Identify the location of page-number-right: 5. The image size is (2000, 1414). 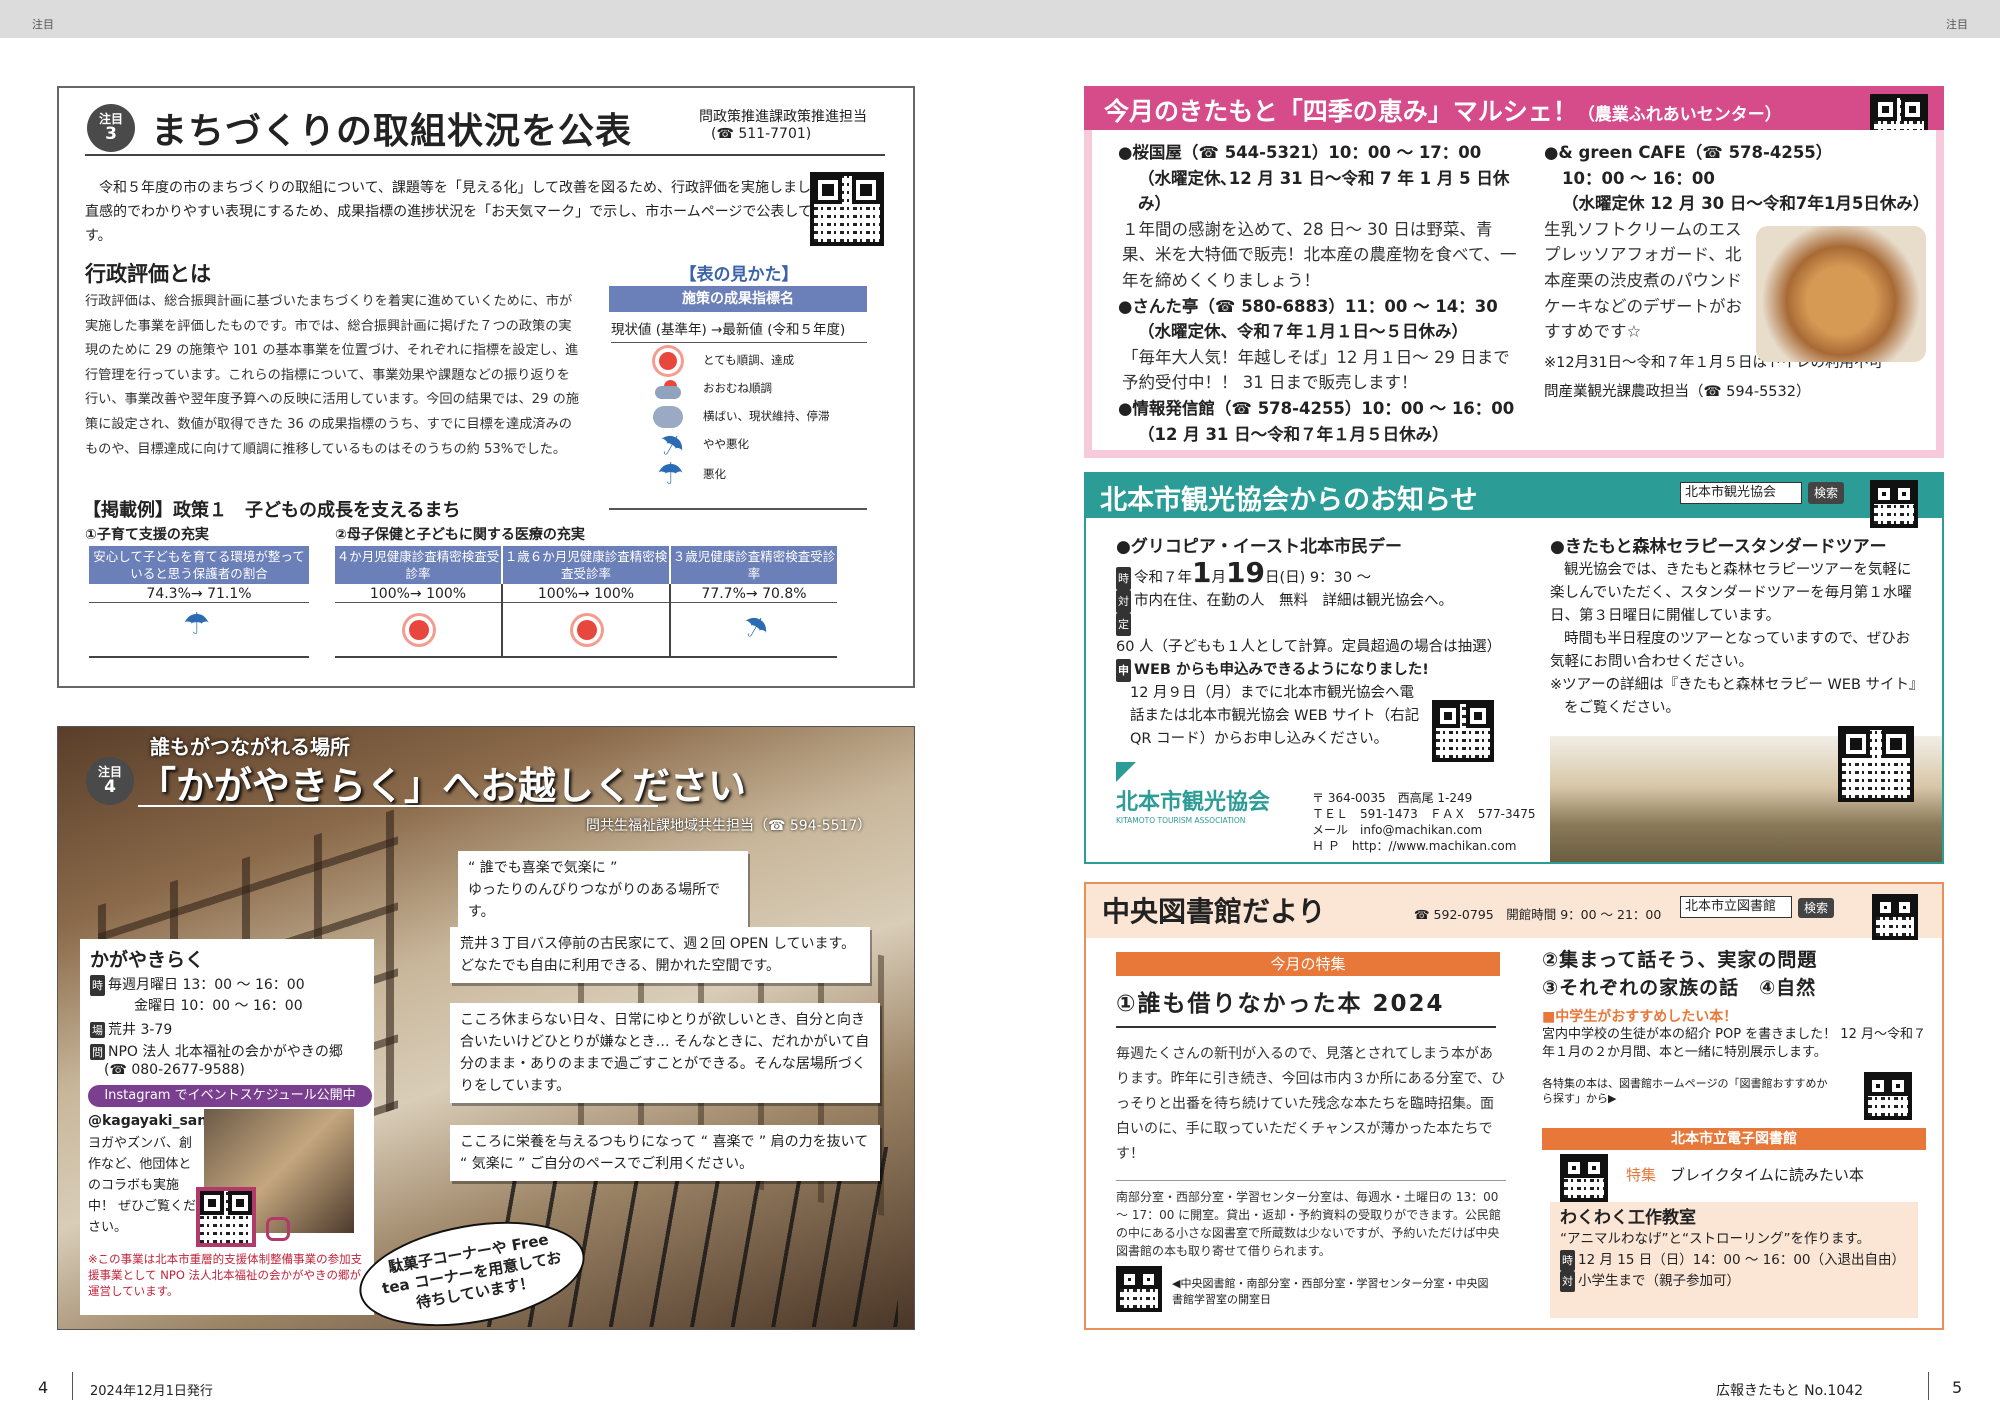
(1957, 1387).